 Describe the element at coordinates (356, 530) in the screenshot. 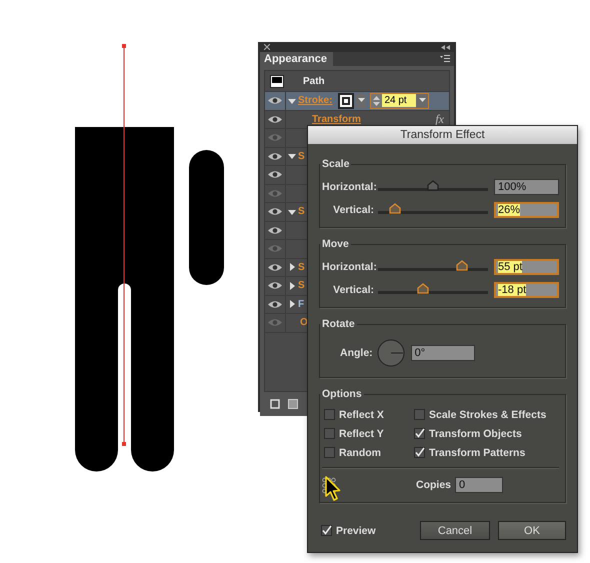

I see `checkbox-label: Preview` at that location.